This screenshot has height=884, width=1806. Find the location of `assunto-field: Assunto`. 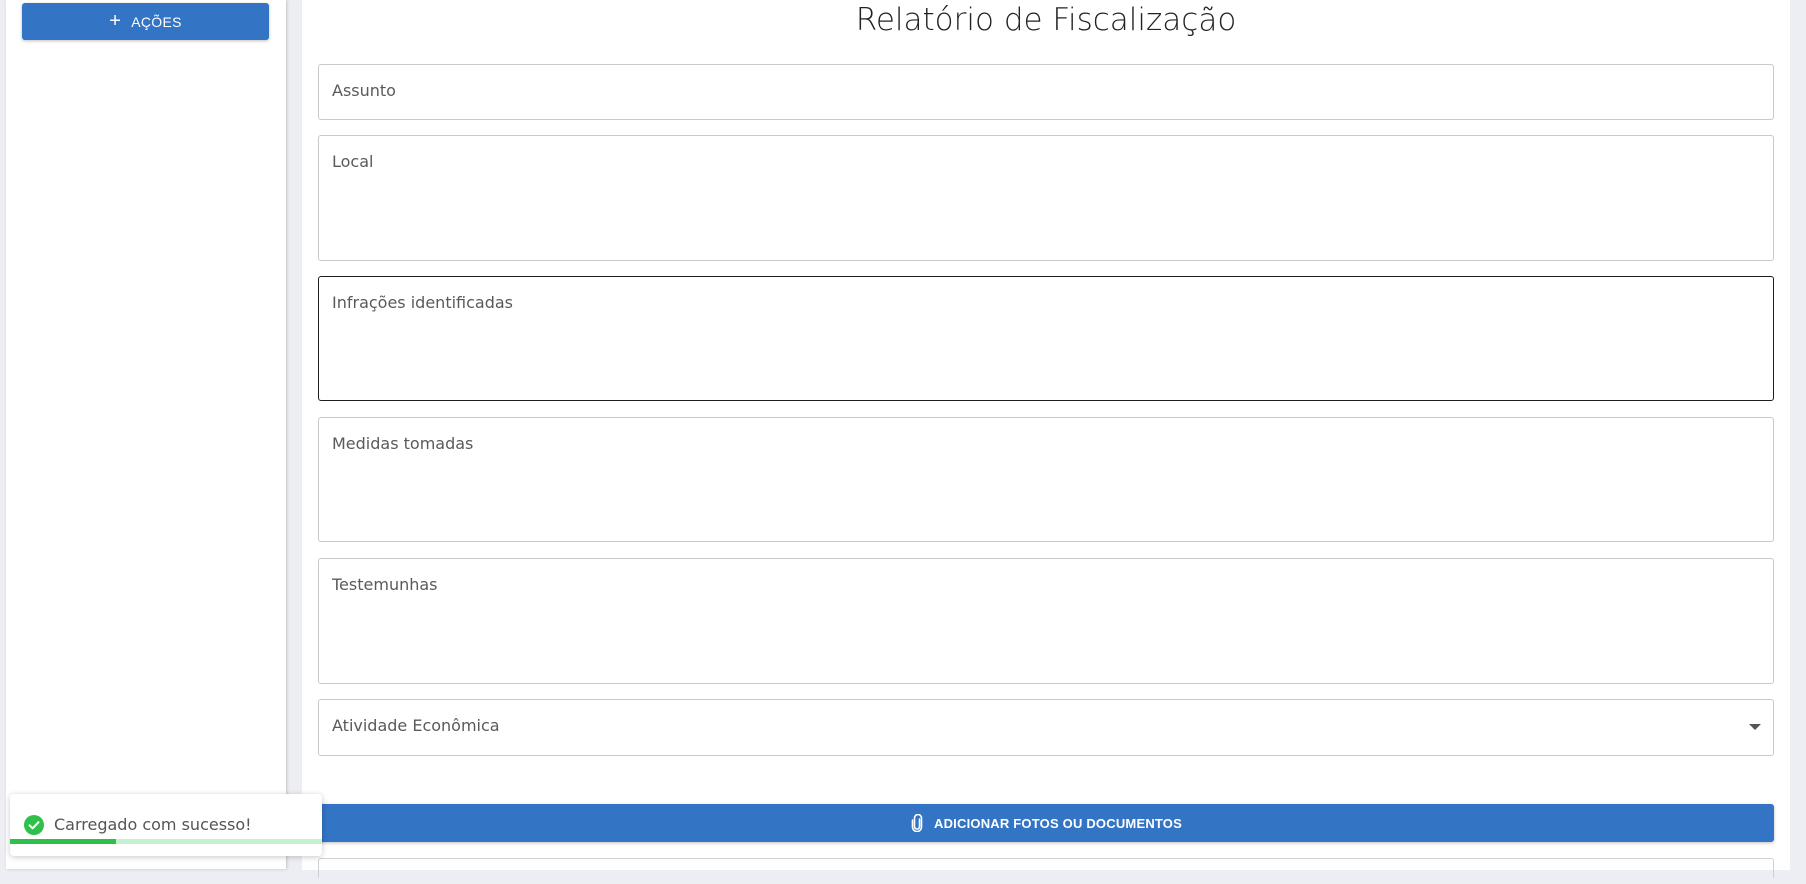

assunto-field: Assunto is located at coordinates (1046, 92).